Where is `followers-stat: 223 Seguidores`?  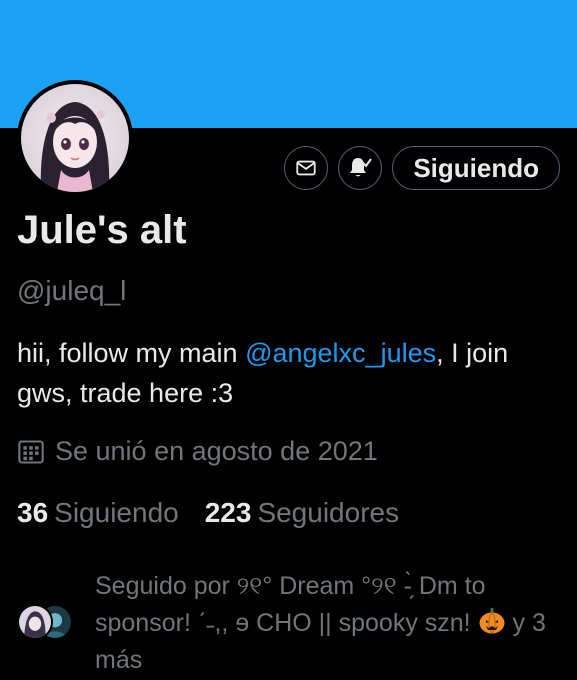 followers-stat: 223 Seguidores is located at coordinates (302, 513).